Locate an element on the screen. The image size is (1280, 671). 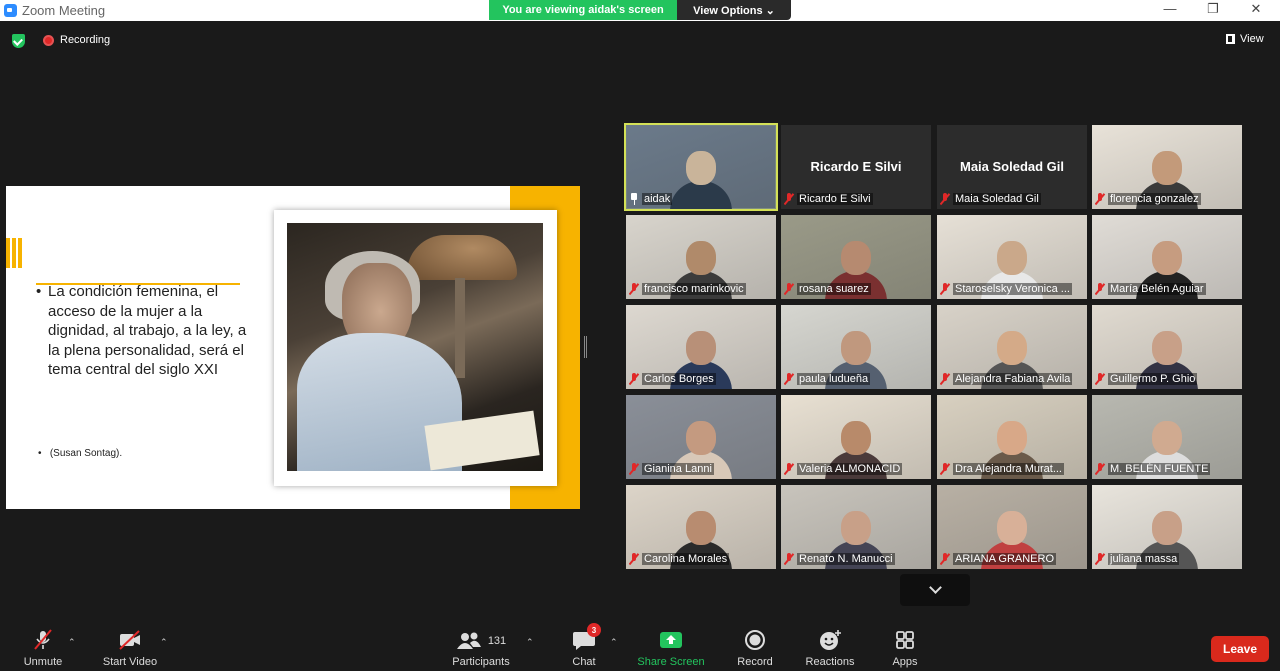
unmute-button: Unmute is located at coordinates (43, 645).